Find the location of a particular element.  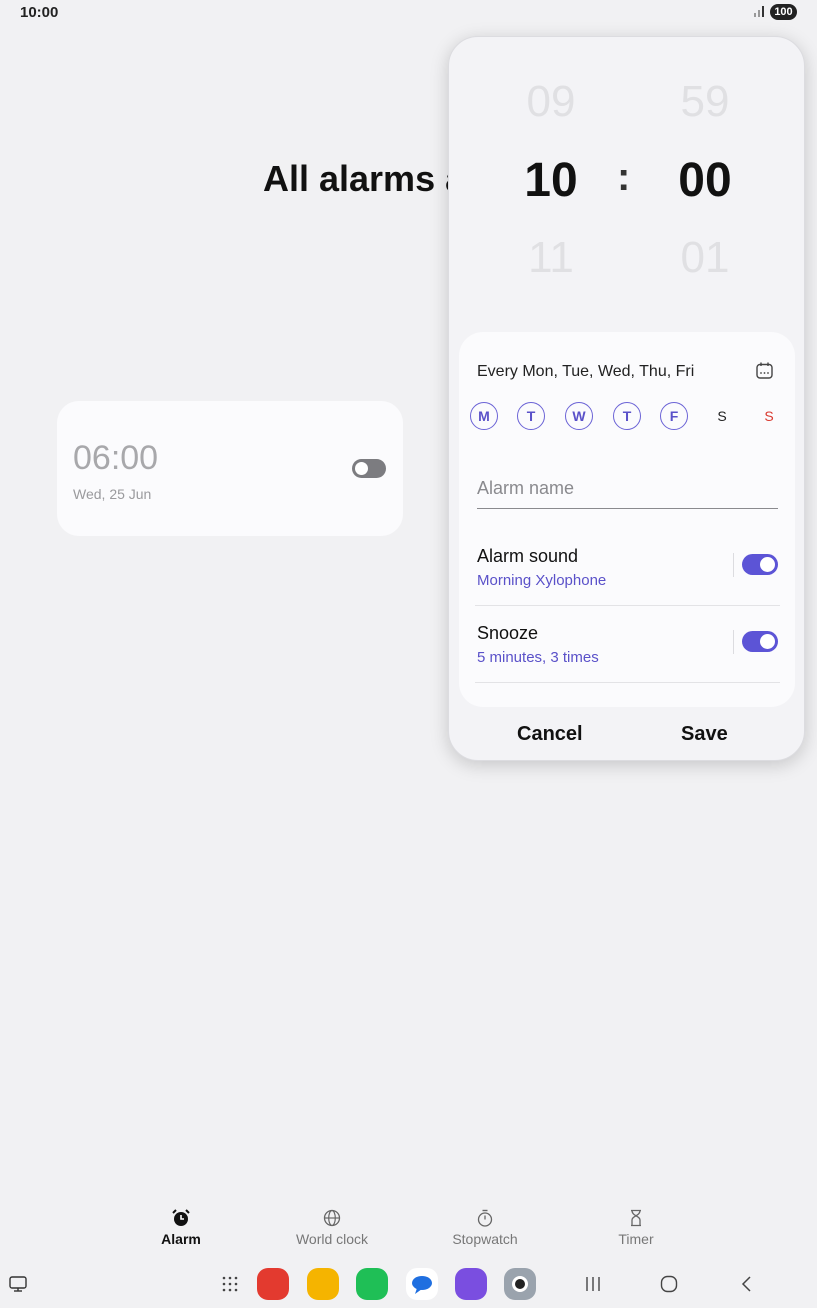

hour-selected: 10 is located at coordinates (551, 180).